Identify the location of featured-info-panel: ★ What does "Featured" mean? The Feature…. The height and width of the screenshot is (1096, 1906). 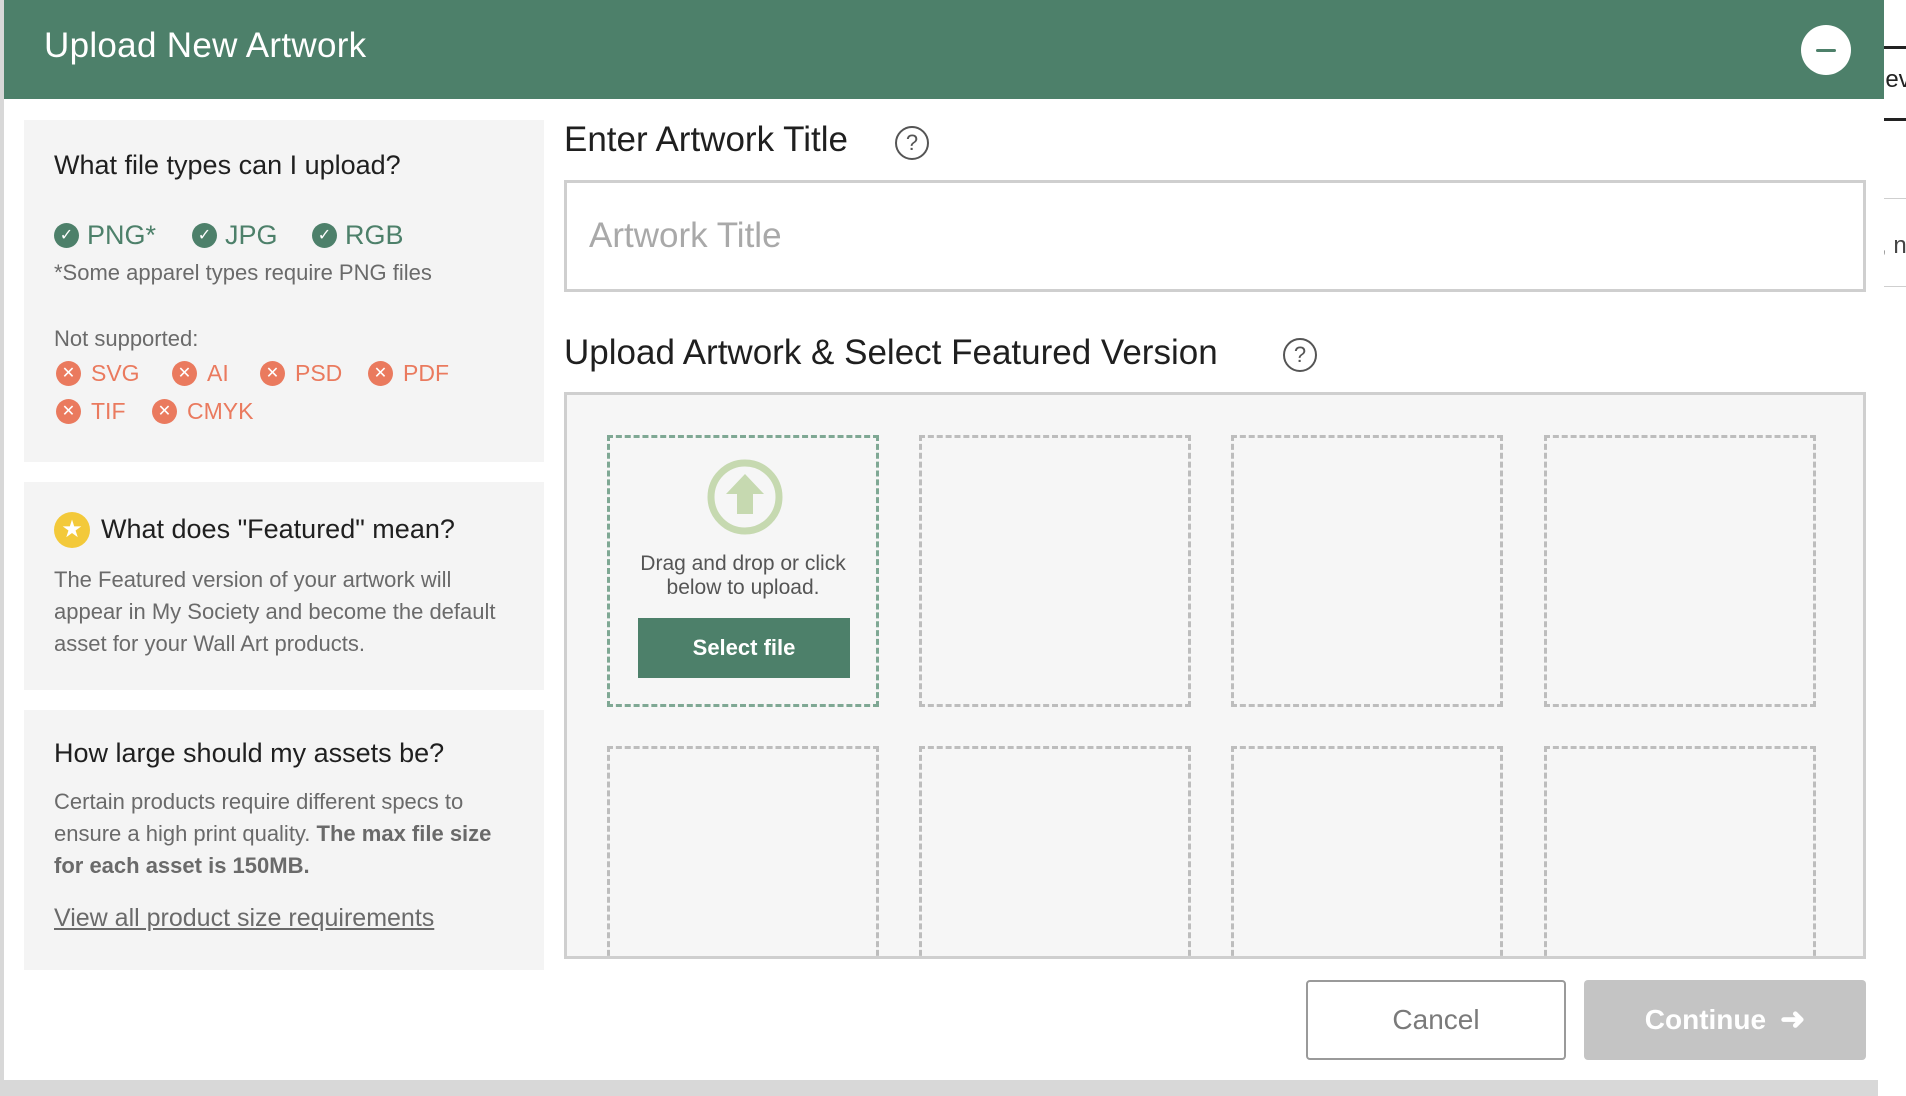
(284, 586).